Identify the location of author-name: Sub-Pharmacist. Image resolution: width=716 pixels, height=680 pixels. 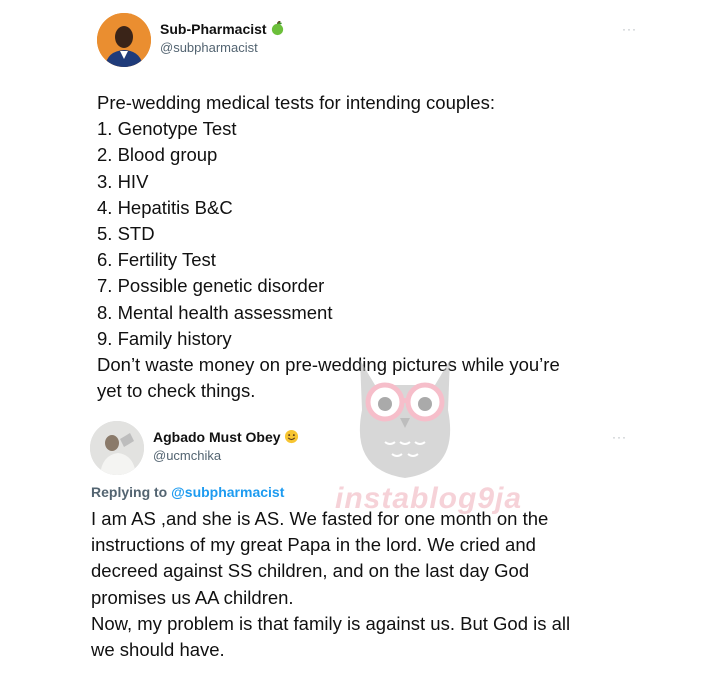
(222, 30).